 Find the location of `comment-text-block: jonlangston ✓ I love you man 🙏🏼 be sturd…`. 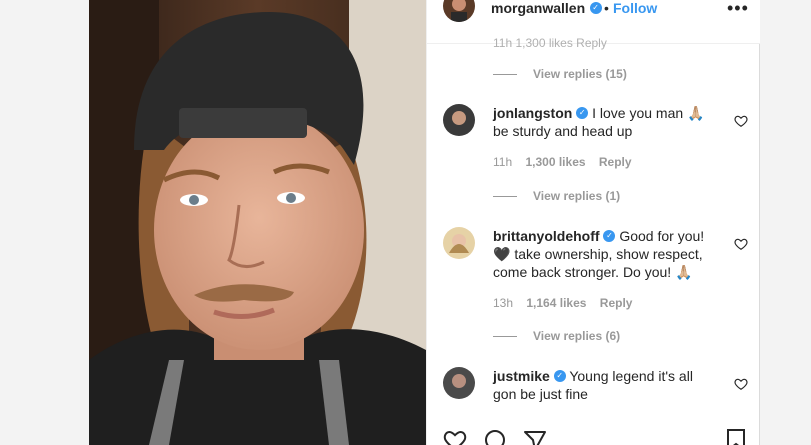

comment-text-block: jonlangston ✓ I love you man 🙏🏼 be sturd… is located at coordinates (602, 122).